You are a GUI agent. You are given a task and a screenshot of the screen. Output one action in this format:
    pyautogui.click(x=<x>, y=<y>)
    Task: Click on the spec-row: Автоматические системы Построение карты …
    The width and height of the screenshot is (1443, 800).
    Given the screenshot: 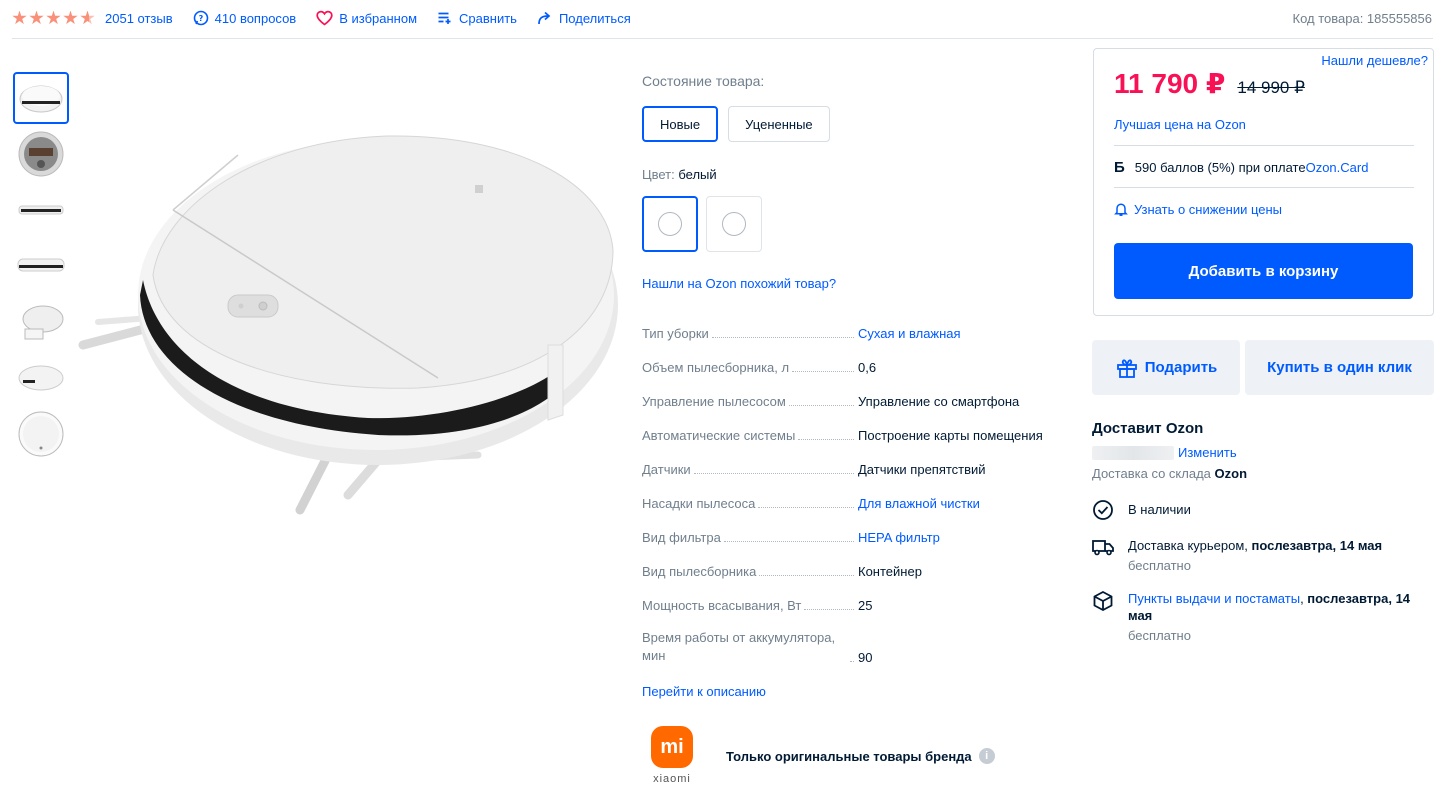 What is the action you would take?
    pyautogui.click(x=857, y=435)
    